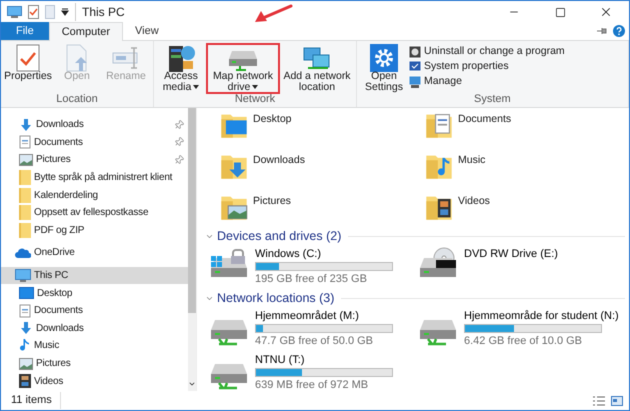 The width and height of the screenshot is (630, 411). Describe the element at coordinates (192, 210) in the screenshot. I see `scrollbar-thumb` at that location.